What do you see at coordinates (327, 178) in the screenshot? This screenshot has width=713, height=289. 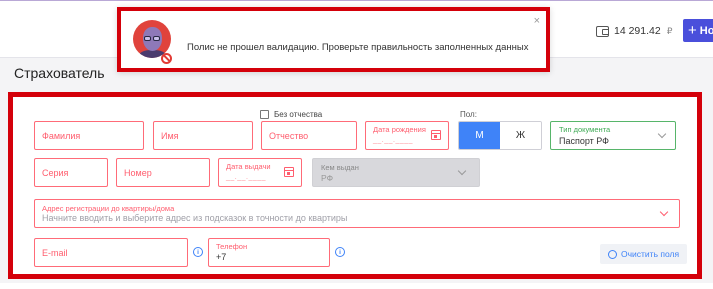 I see `issued-by-value: РФ` at bounding box center [327, 178].